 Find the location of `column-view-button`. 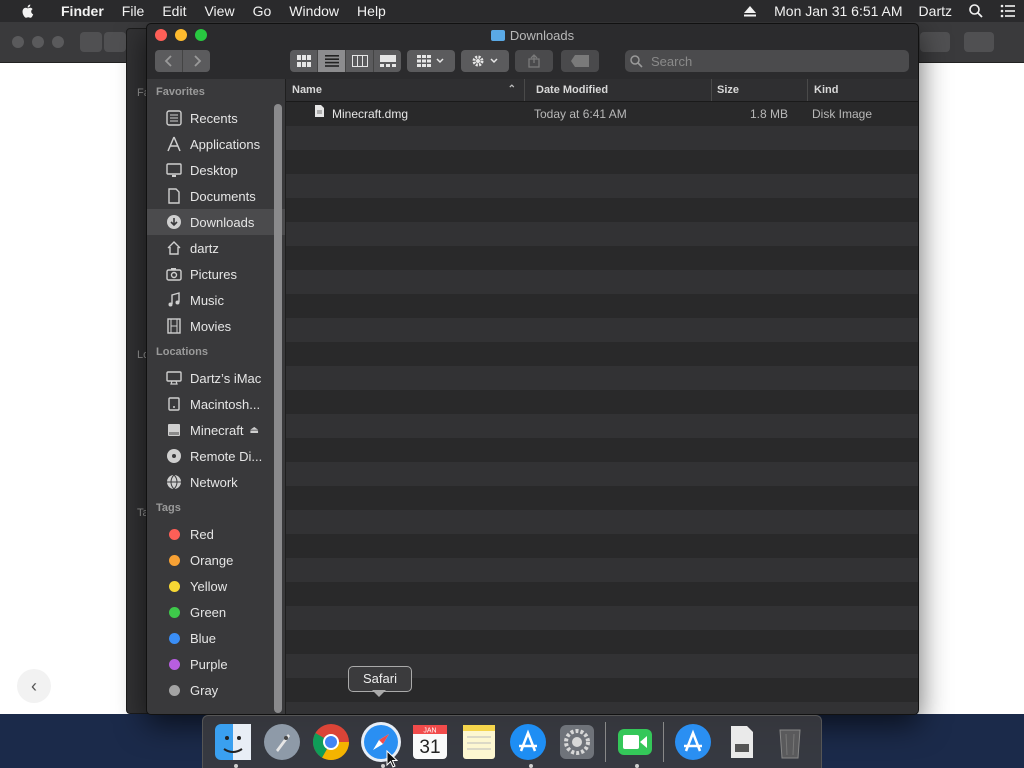

column-view-button is located at coordinates (360, 61).